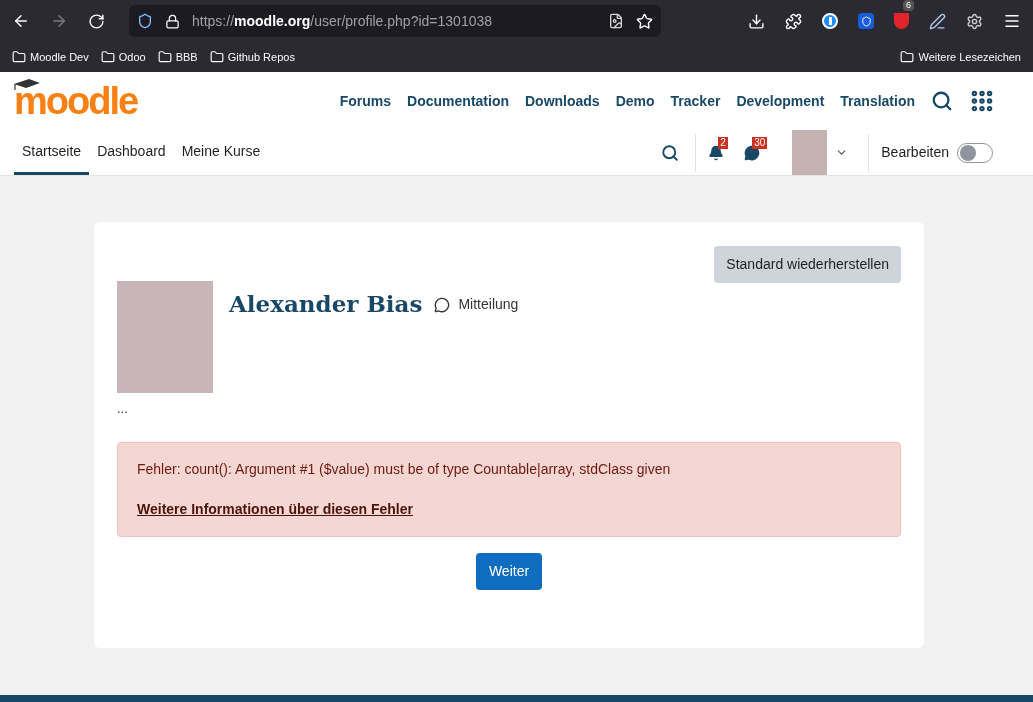 This screenshot has width=1033, height=702. Describe the element at coordinates (21, 21) in the screenshot. I see `back-icon` at that location.